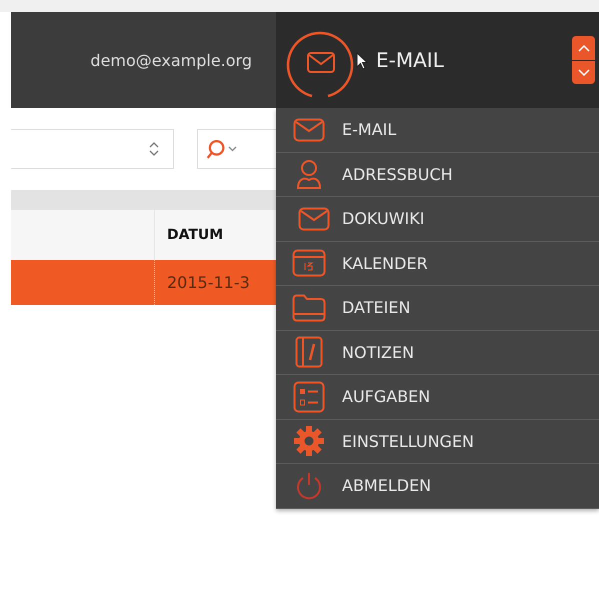 The width and height of the screenshot is (599, 605). I want to click on menu-item: NOTIZEN, so click(437, 352).